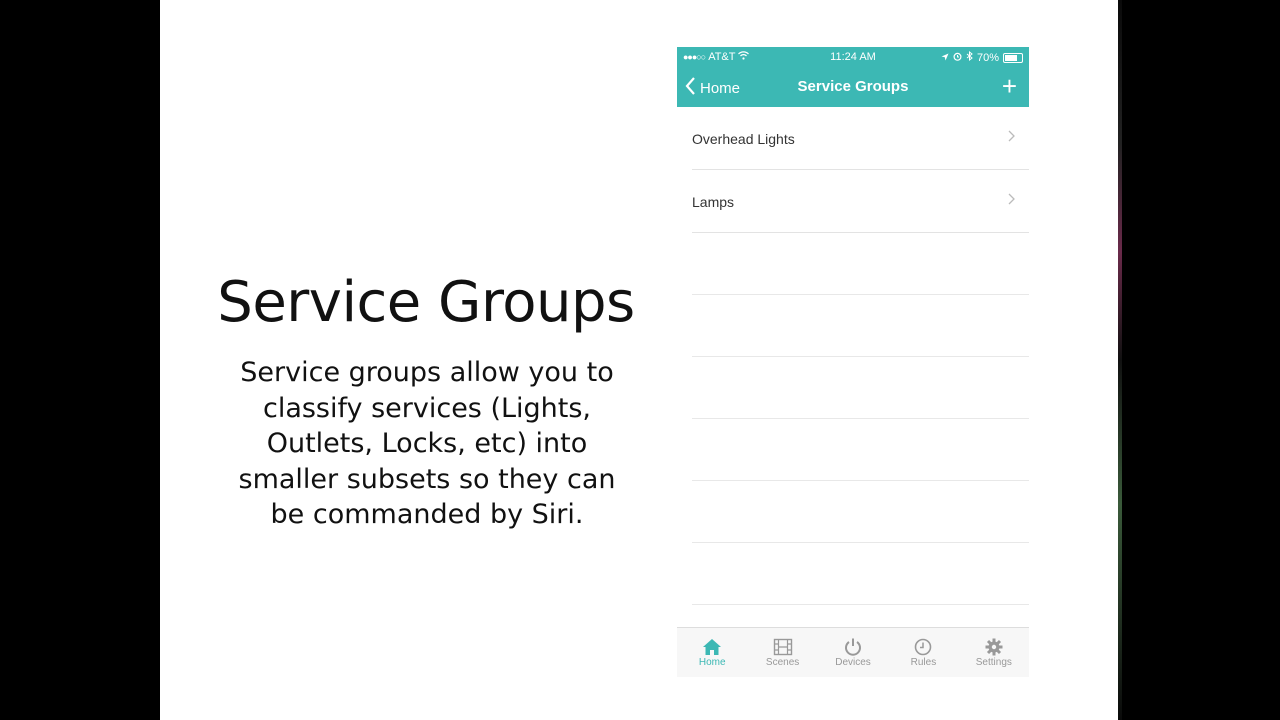  Describe the element at coordinates (743, 139) in the screenshot. I see `list-item-label: Overhead Lights` at that location.